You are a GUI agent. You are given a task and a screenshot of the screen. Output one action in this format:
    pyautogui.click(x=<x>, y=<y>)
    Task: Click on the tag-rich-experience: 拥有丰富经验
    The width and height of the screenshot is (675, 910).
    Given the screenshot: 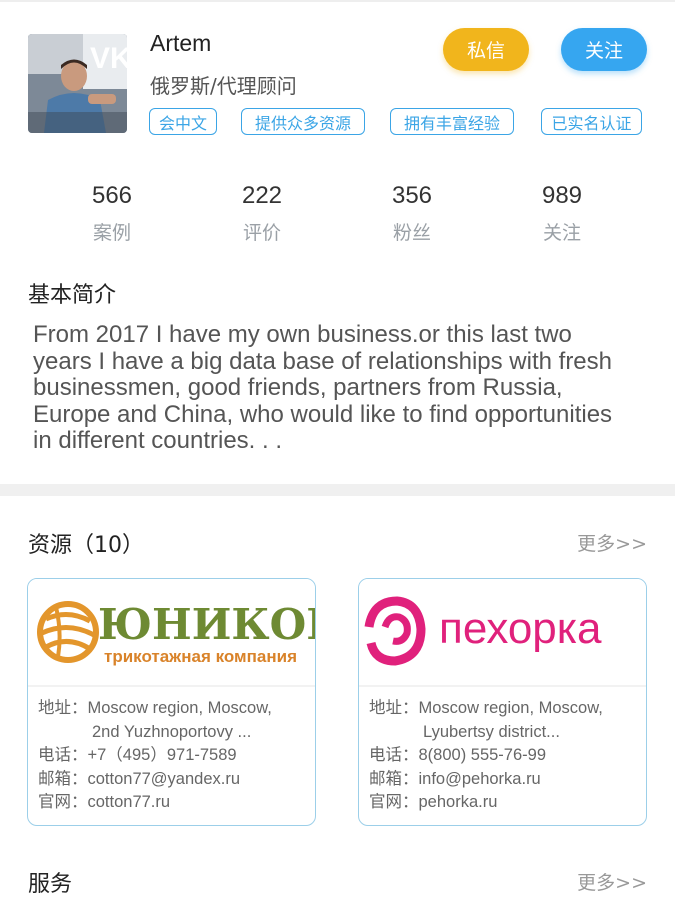 What is the action you would take?
    pyautogui.click(x=452, y=121)
    